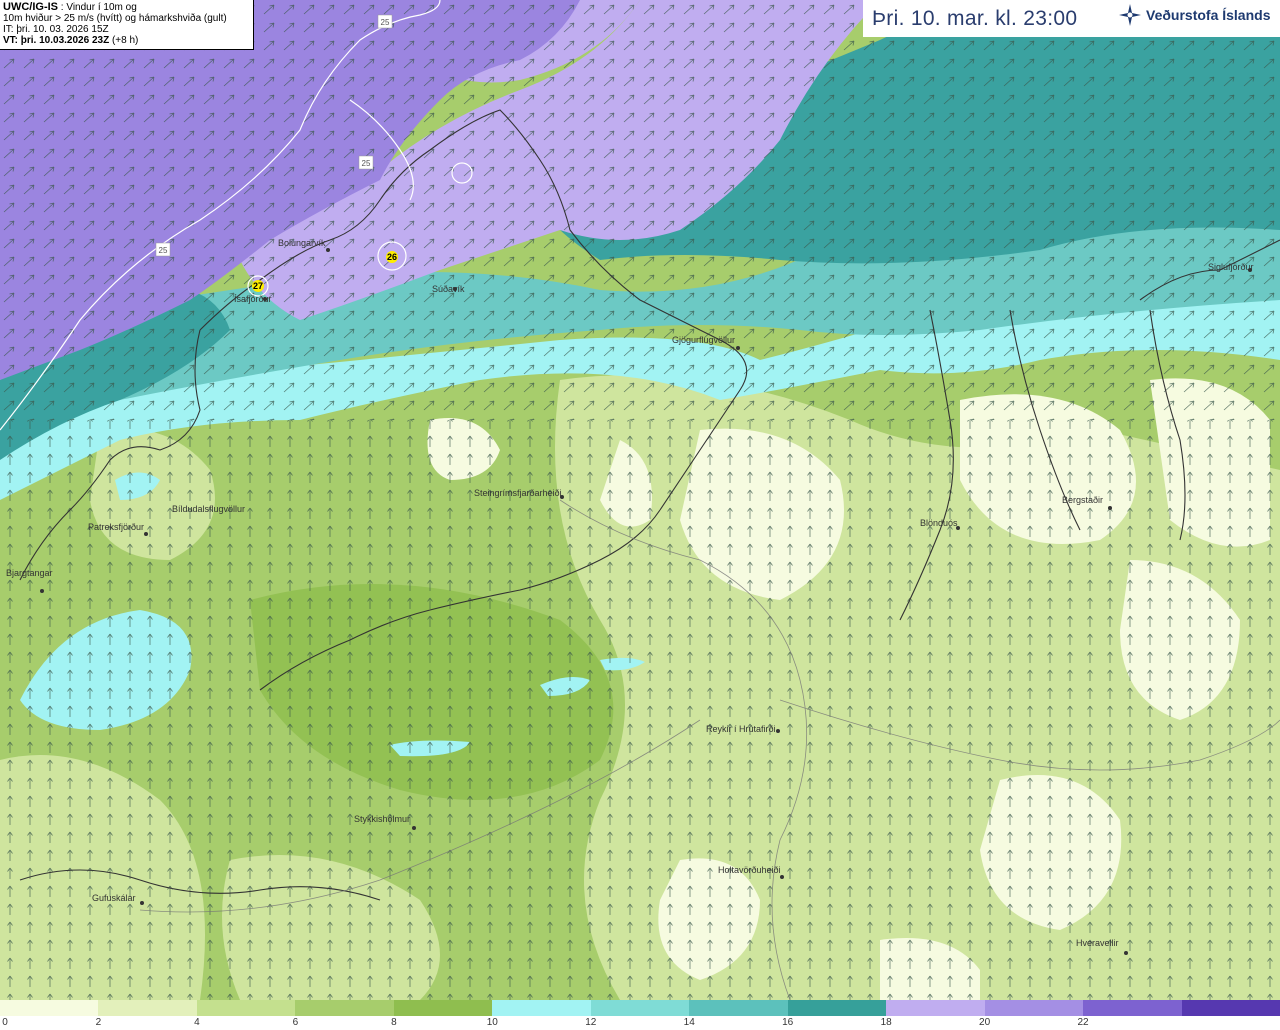 The image size is (1280, 1030). I want to click on svg-text: 26, so click(392, 257).